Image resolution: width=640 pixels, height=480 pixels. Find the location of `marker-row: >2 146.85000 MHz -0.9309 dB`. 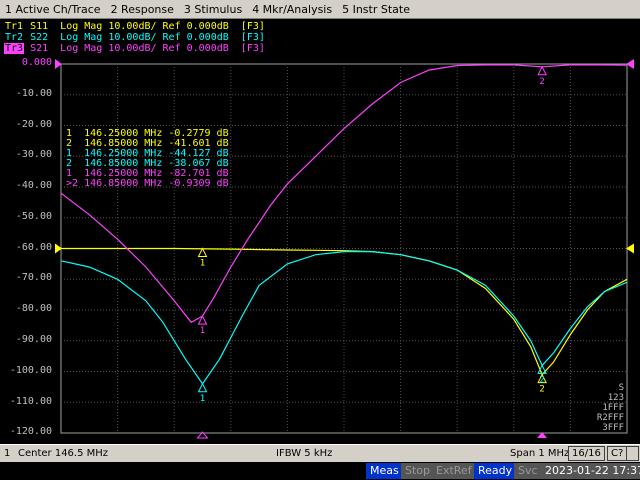

marker-row: >2 146.85000 MHz -0.9309 dB is located at coordinates (147, 183).